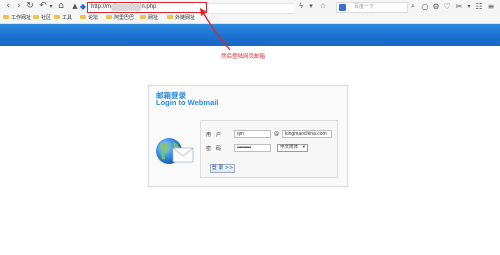 The width and height of the screenshot is (500, 255). I want to click on bookmark-label: 社区, so click(46, 18).